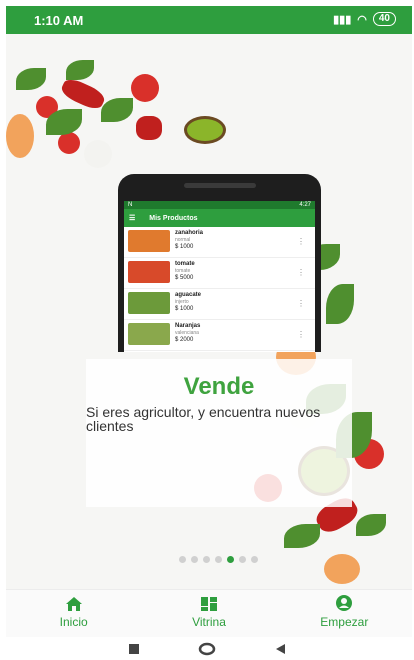  Describe the element at coordinates (134, 649) in the screenshot. I see `recents-button` at that location.